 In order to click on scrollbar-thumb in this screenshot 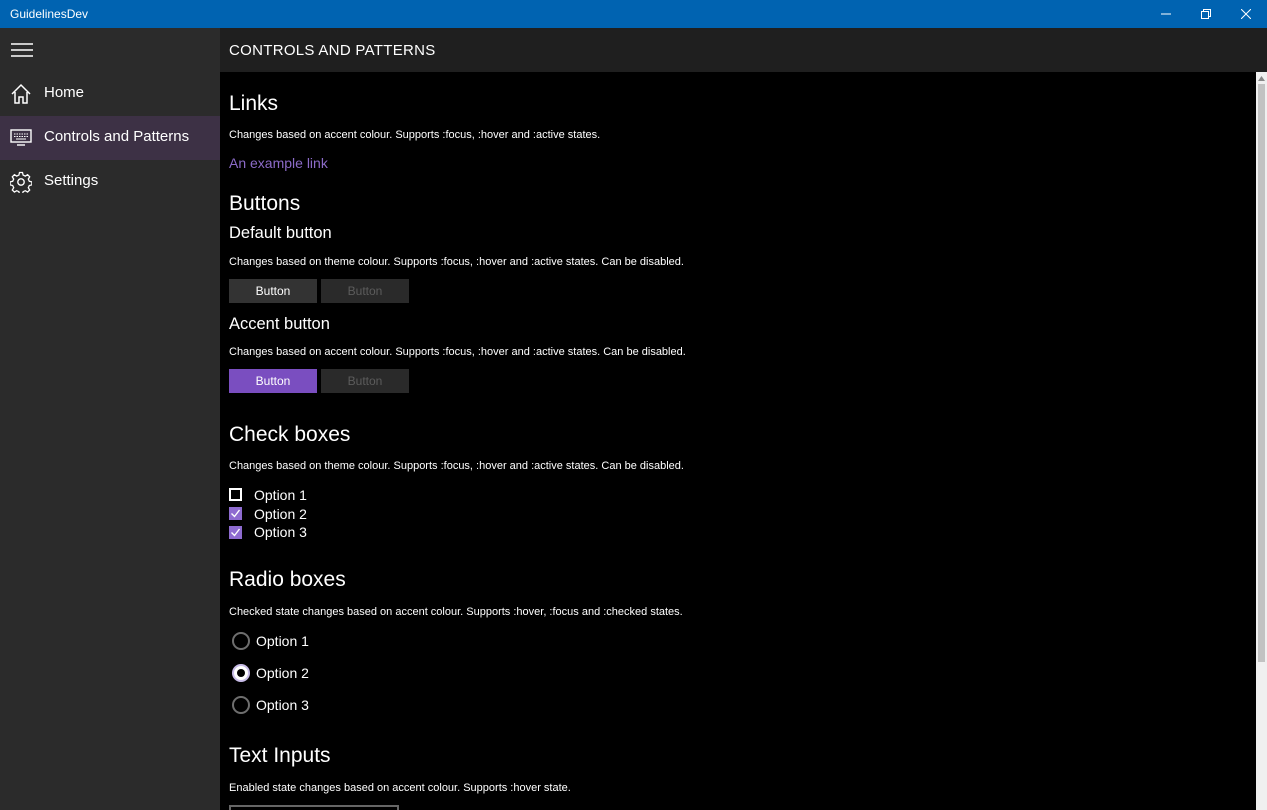, I will do `click(1261, 373)`.